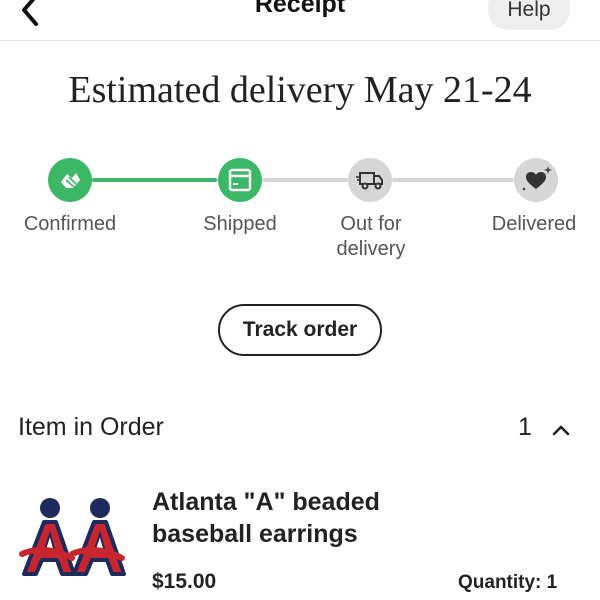 Image resolution: width=600 pixels, height=600 pixels. I want to click on product-price: $15.00, so click(184, 581).